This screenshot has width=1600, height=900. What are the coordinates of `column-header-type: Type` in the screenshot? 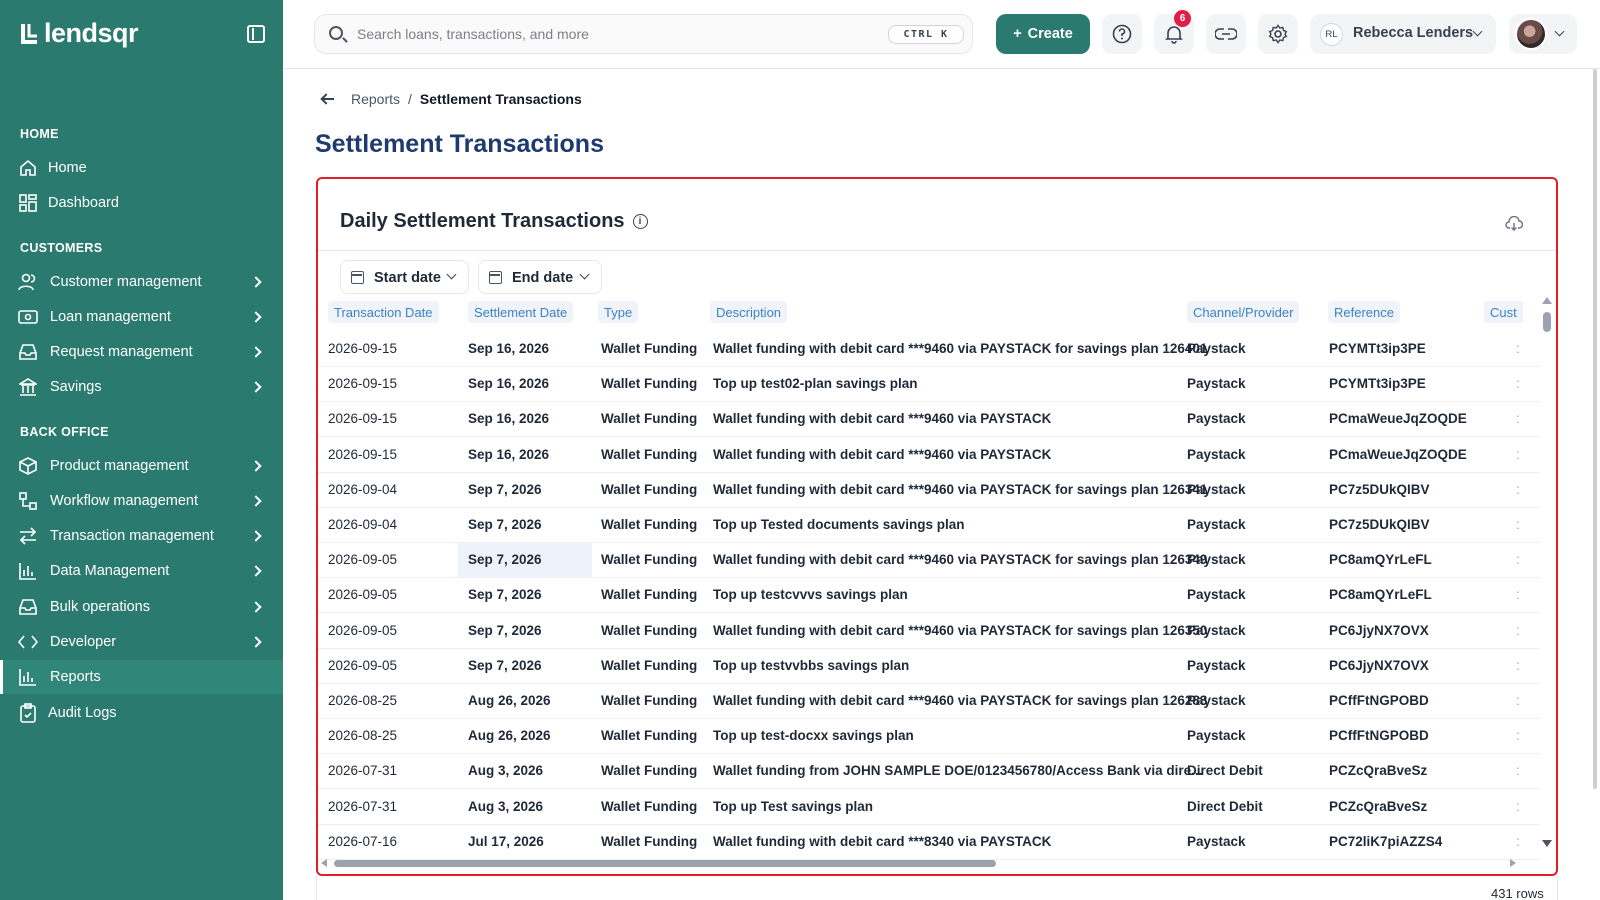 It's located at (618, 312).